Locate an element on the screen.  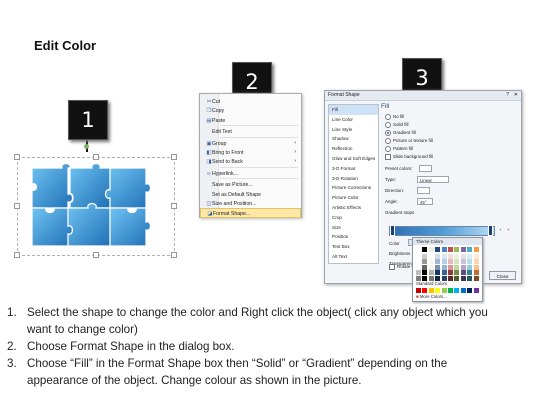
type-select: Linear is located at coordinates (433, 179).